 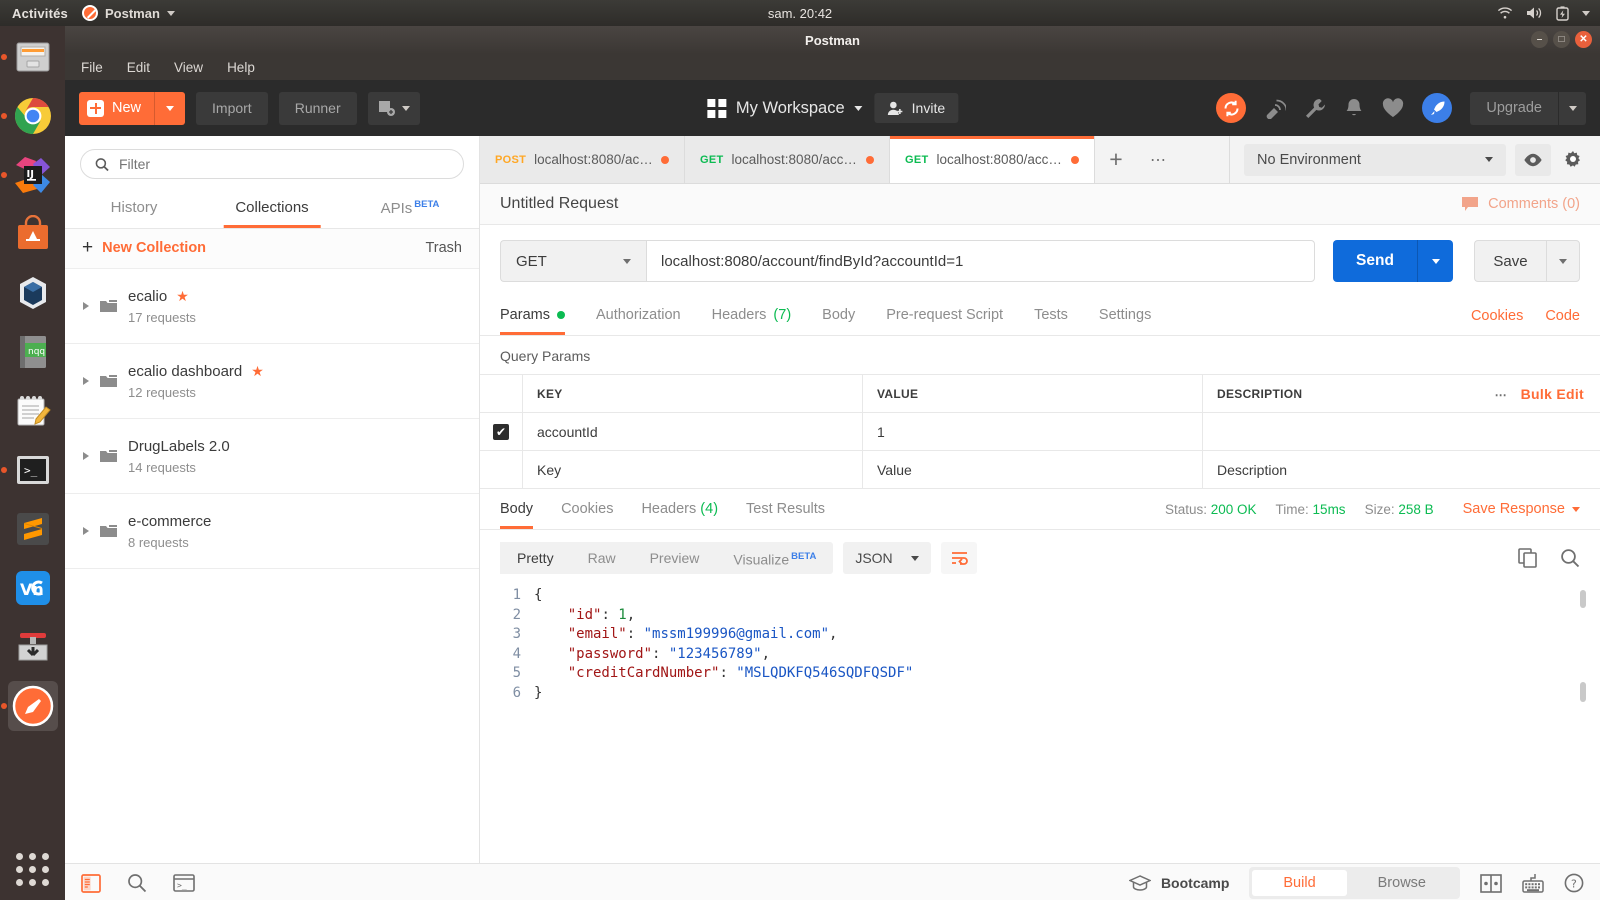 I want to click on row-description, so click(x=1401, y=431).